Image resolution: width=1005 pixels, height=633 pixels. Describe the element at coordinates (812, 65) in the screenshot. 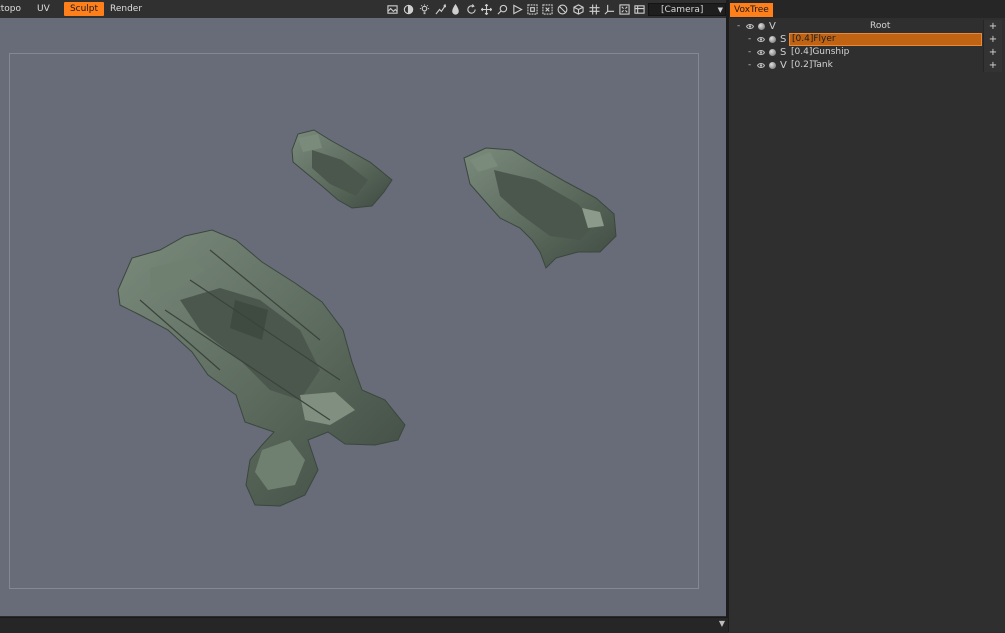

I see `layer-name: [0.2]Tank` at that location.